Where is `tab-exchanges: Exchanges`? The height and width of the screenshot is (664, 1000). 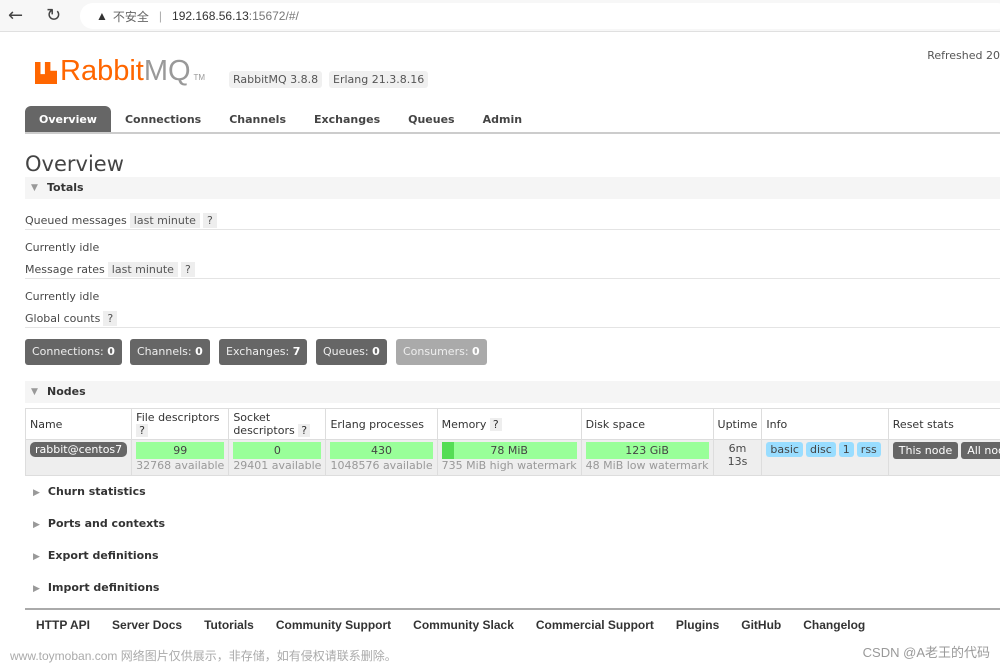
tab-exchanges: Exchanges is located at coordinates (347, 119).